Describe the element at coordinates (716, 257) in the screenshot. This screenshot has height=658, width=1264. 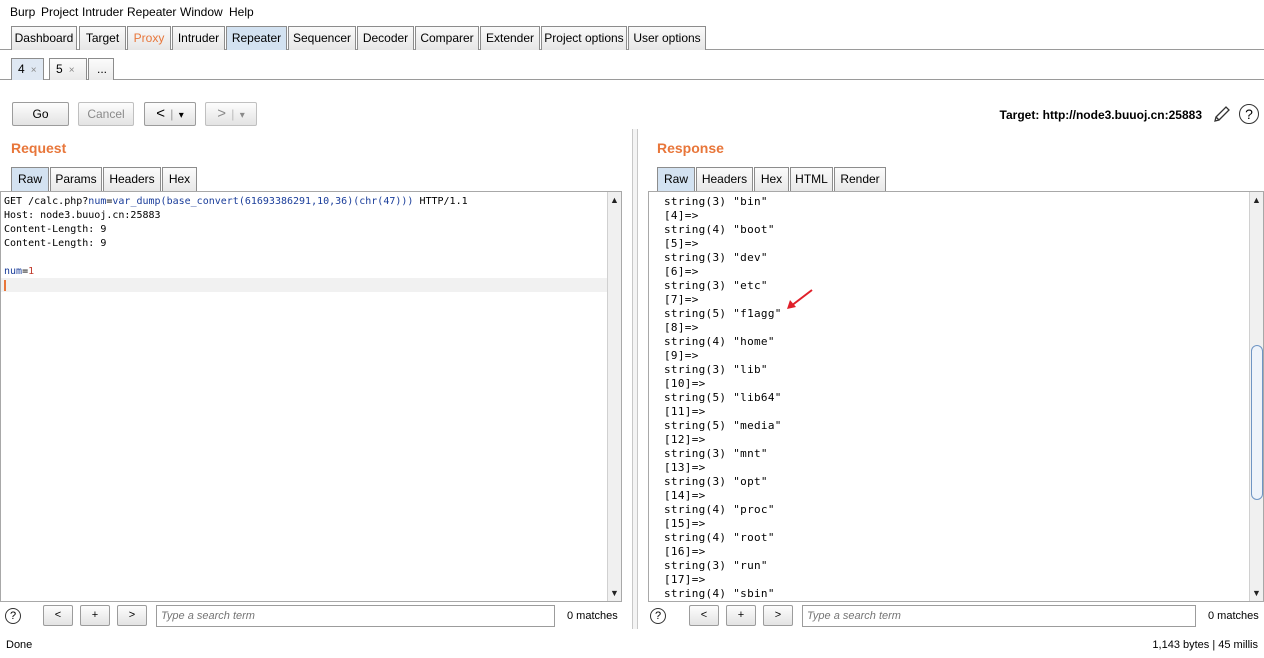
I see `response-line: string(3) "dev"` at that location.